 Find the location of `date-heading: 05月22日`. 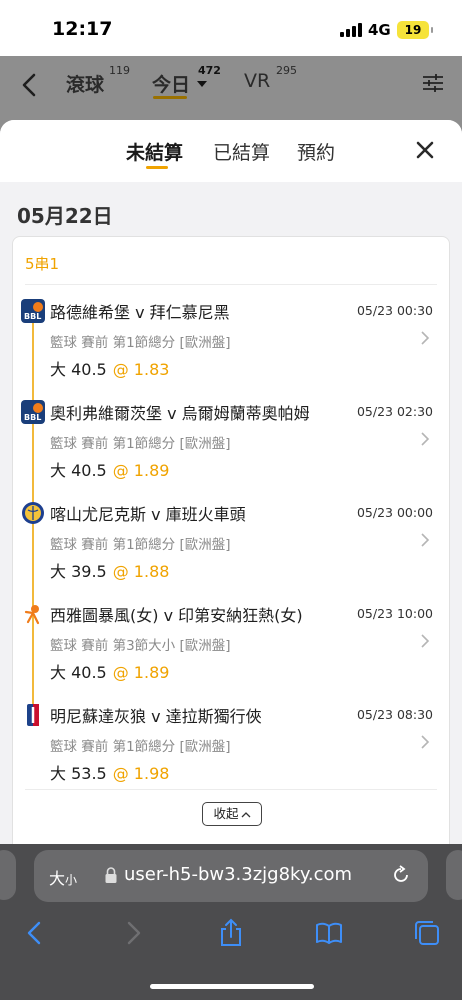

date-heading: 05月22日 is located at coordinates (65, 216).